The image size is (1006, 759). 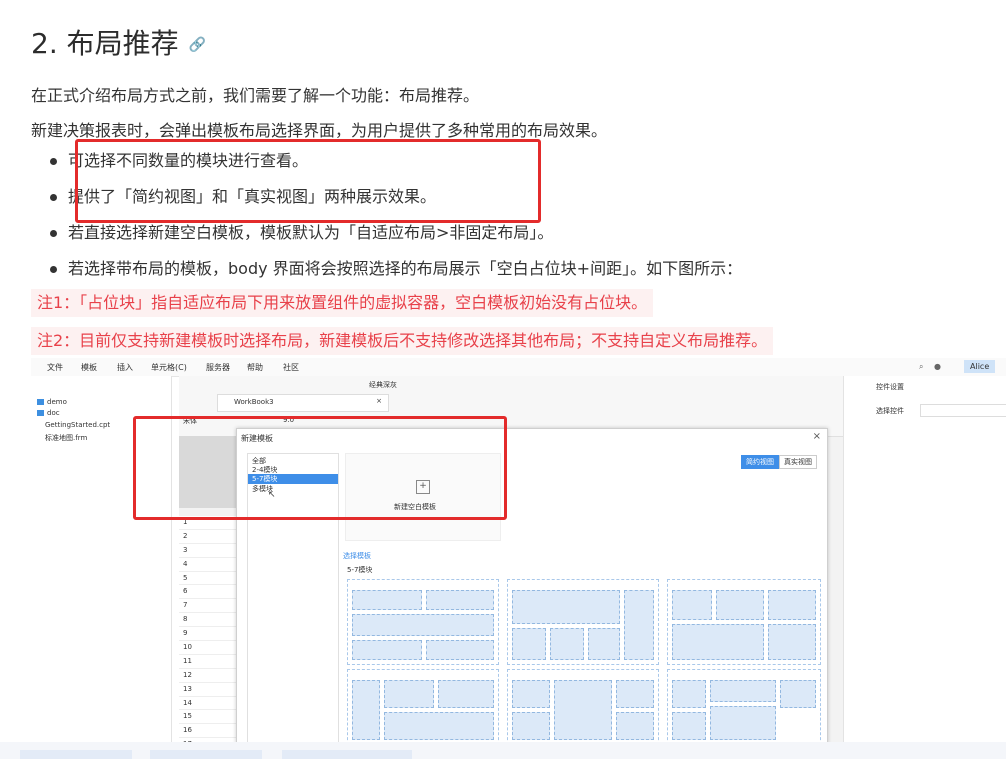 I want to click on row-number: 8, so click(x=209, y=620).